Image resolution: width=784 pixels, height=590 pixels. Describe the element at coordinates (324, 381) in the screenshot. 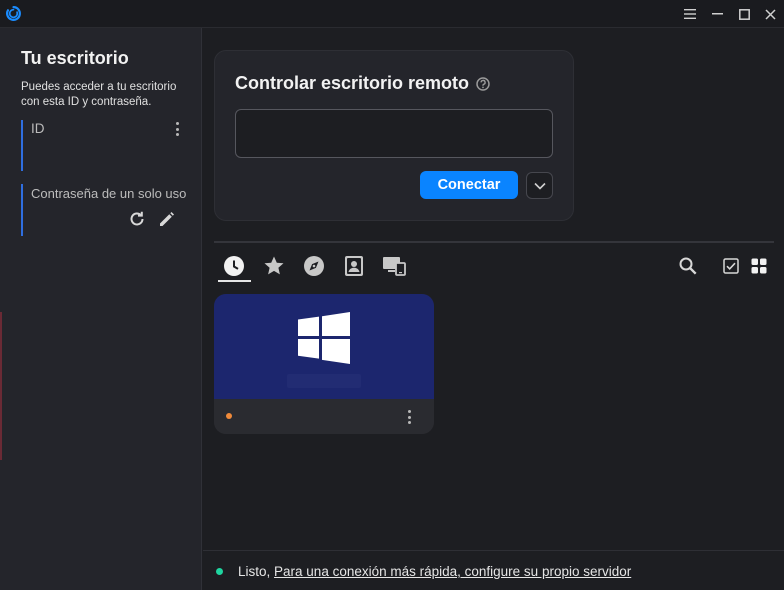

I see `peer-name-redacted` at that location.